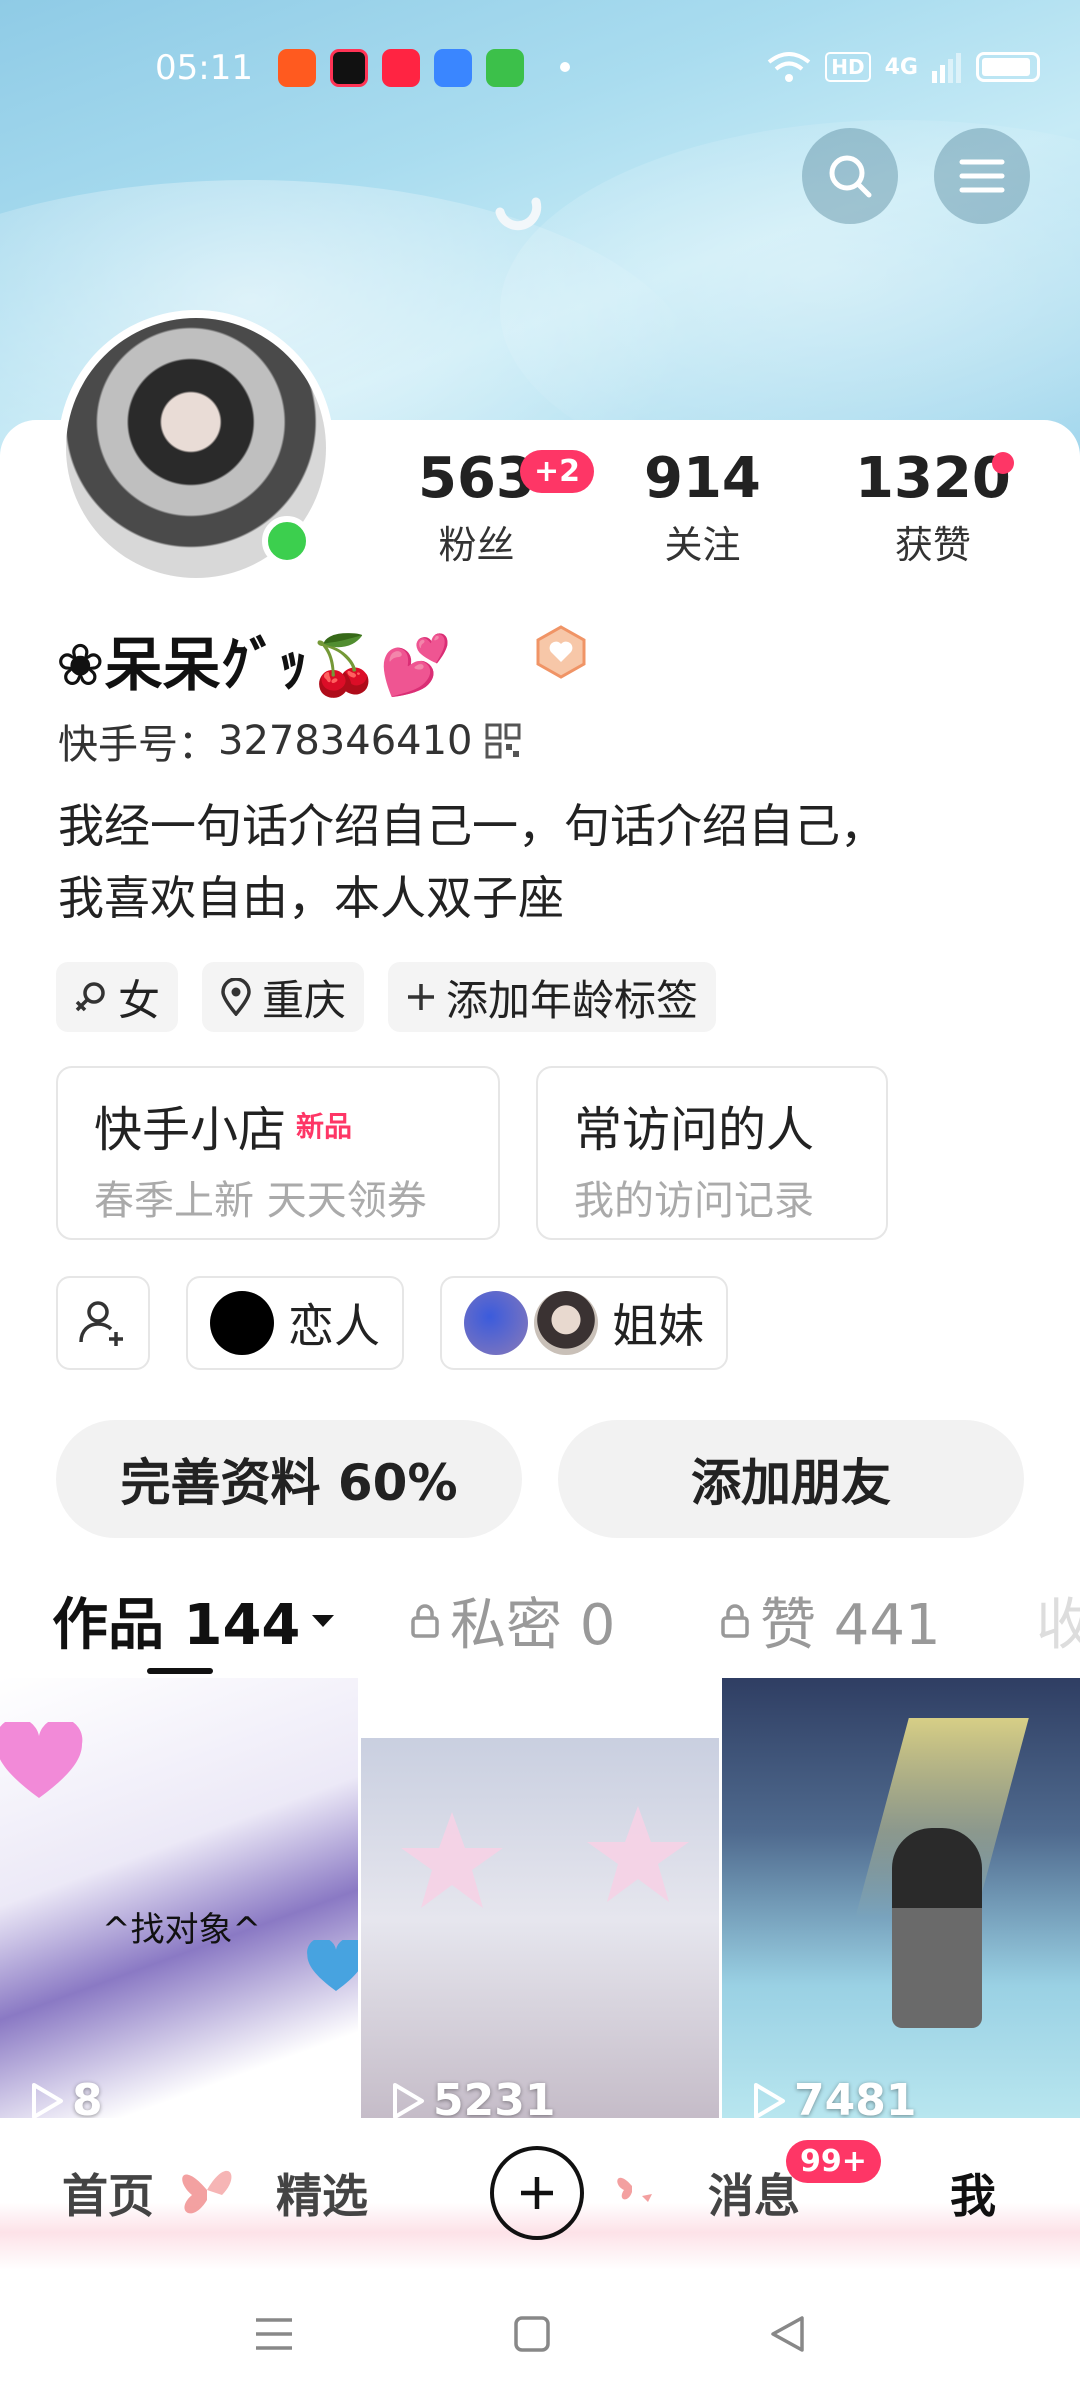  I want to click on video-tile: 5231, so click(540, 1898).